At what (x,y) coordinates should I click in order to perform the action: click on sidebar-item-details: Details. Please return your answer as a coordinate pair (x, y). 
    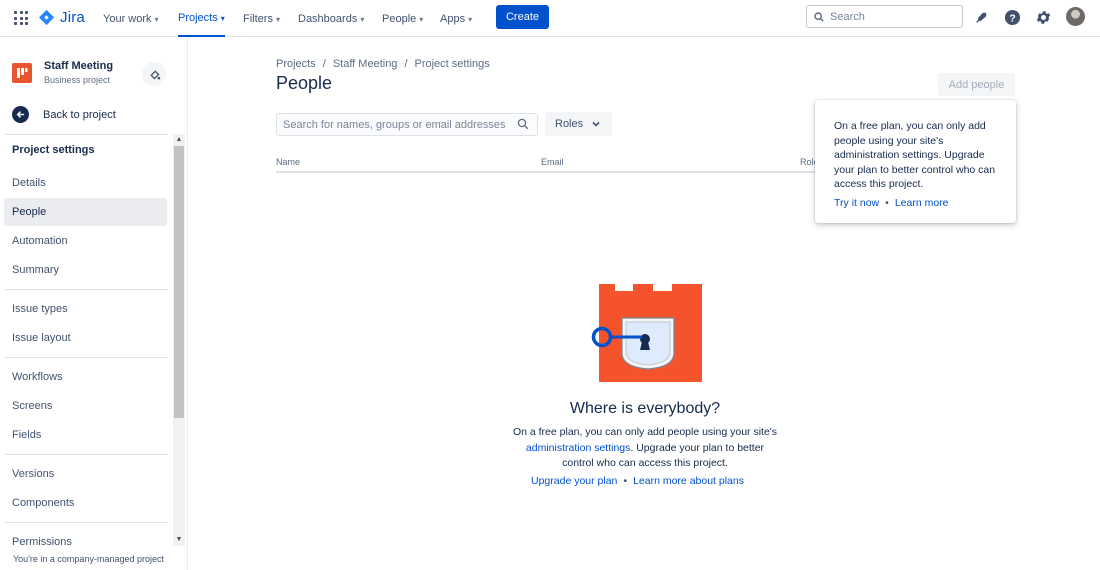
    Looking at the image, I should click on (85, 183).